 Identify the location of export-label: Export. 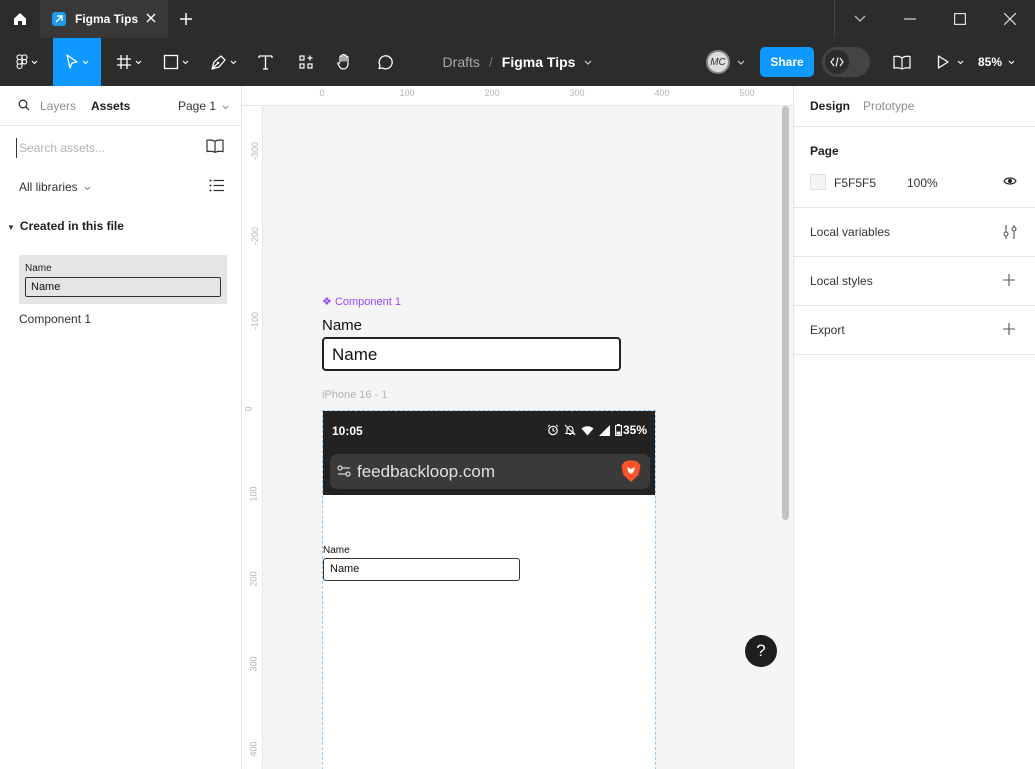
(827, 330).